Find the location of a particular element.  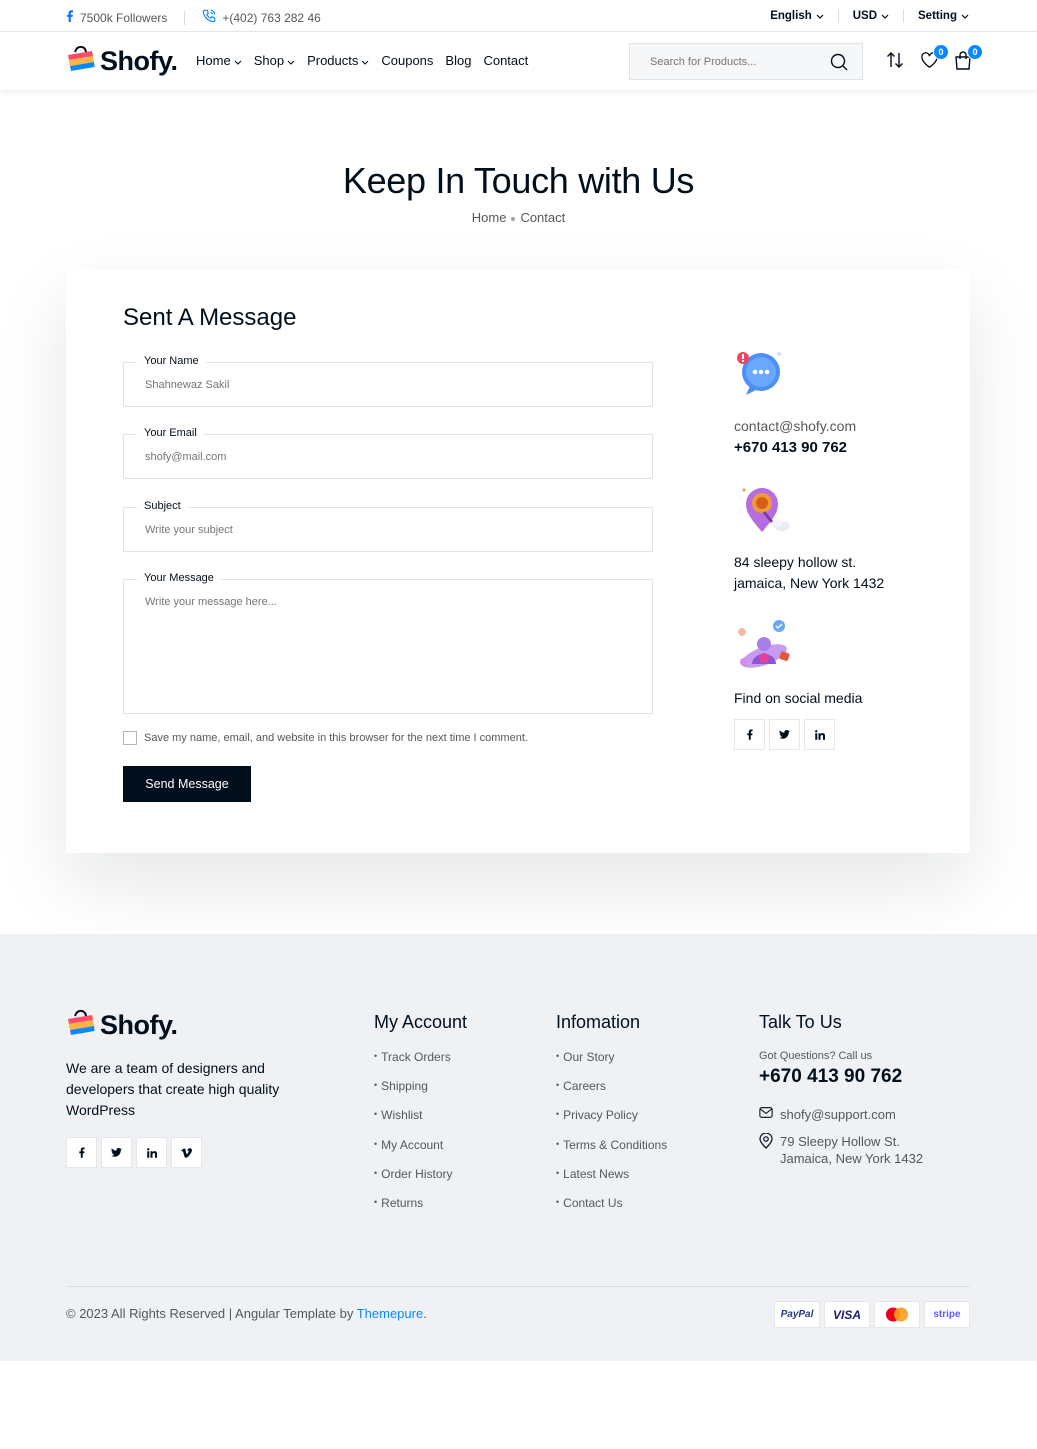

themepure-link: Themepure is located at coordinates (390, 1313).